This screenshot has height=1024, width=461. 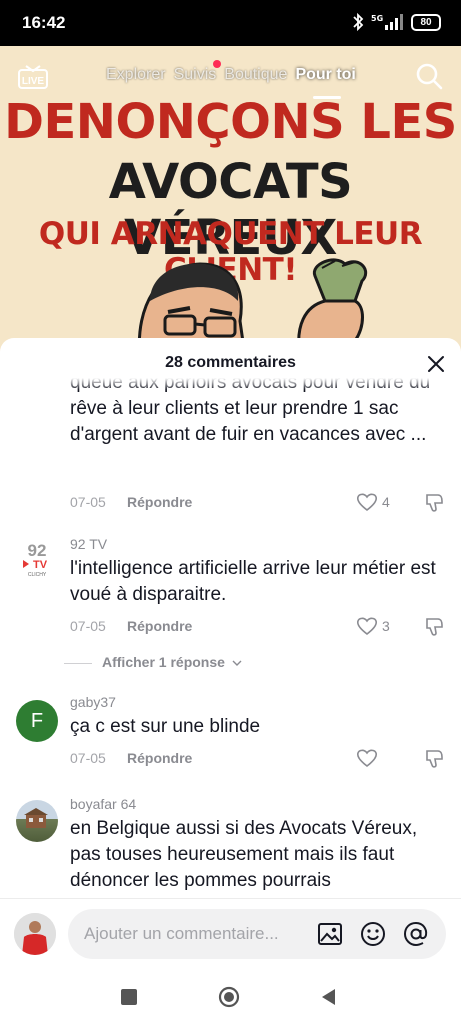 I want to click on building-photo-icon, so click(x=36, y=818).